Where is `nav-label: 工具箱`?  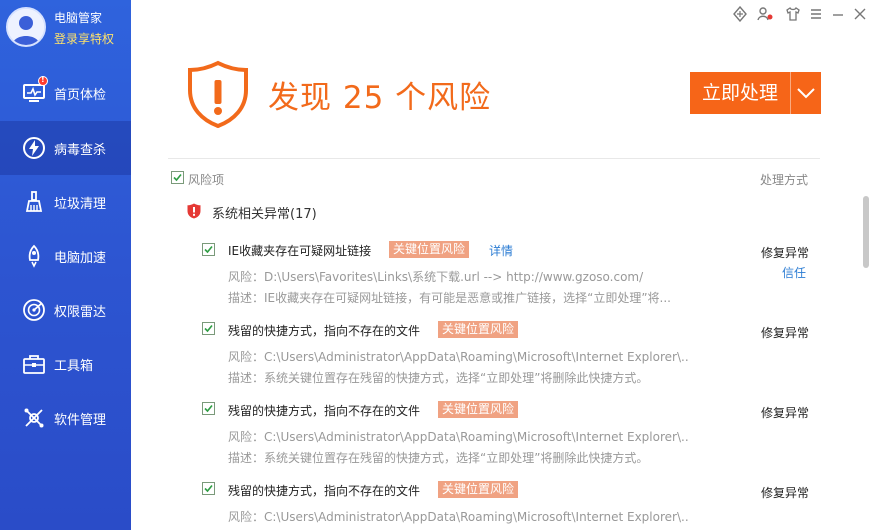 nav-label: 工具箱 is located at coordinates (74, 366).